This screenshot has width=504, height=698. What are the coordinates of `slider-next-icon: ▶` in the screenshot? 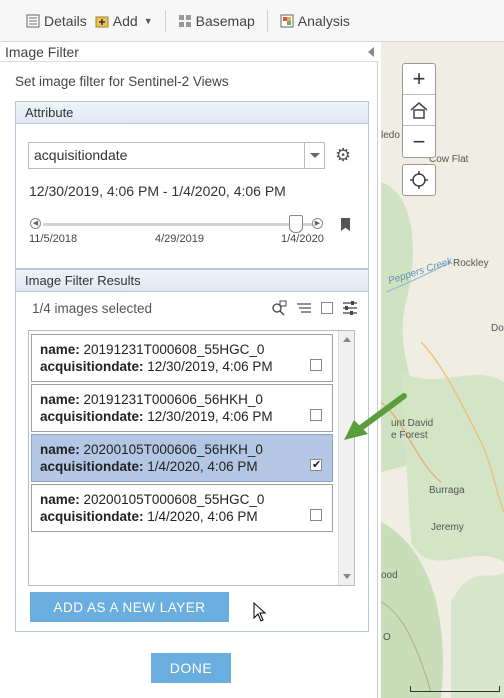 It's located at (317, 223).